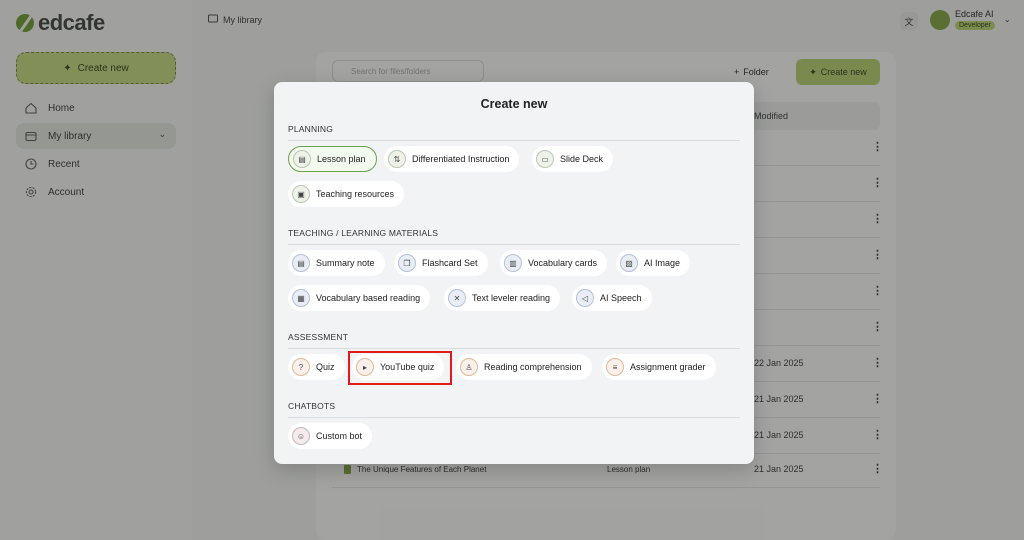 This screenshot has height=540, width=1024. What do you see at coordinates (301, 436) in the screenshot?
I see `bot-icon: ☺` at bounding box center [301, 436].